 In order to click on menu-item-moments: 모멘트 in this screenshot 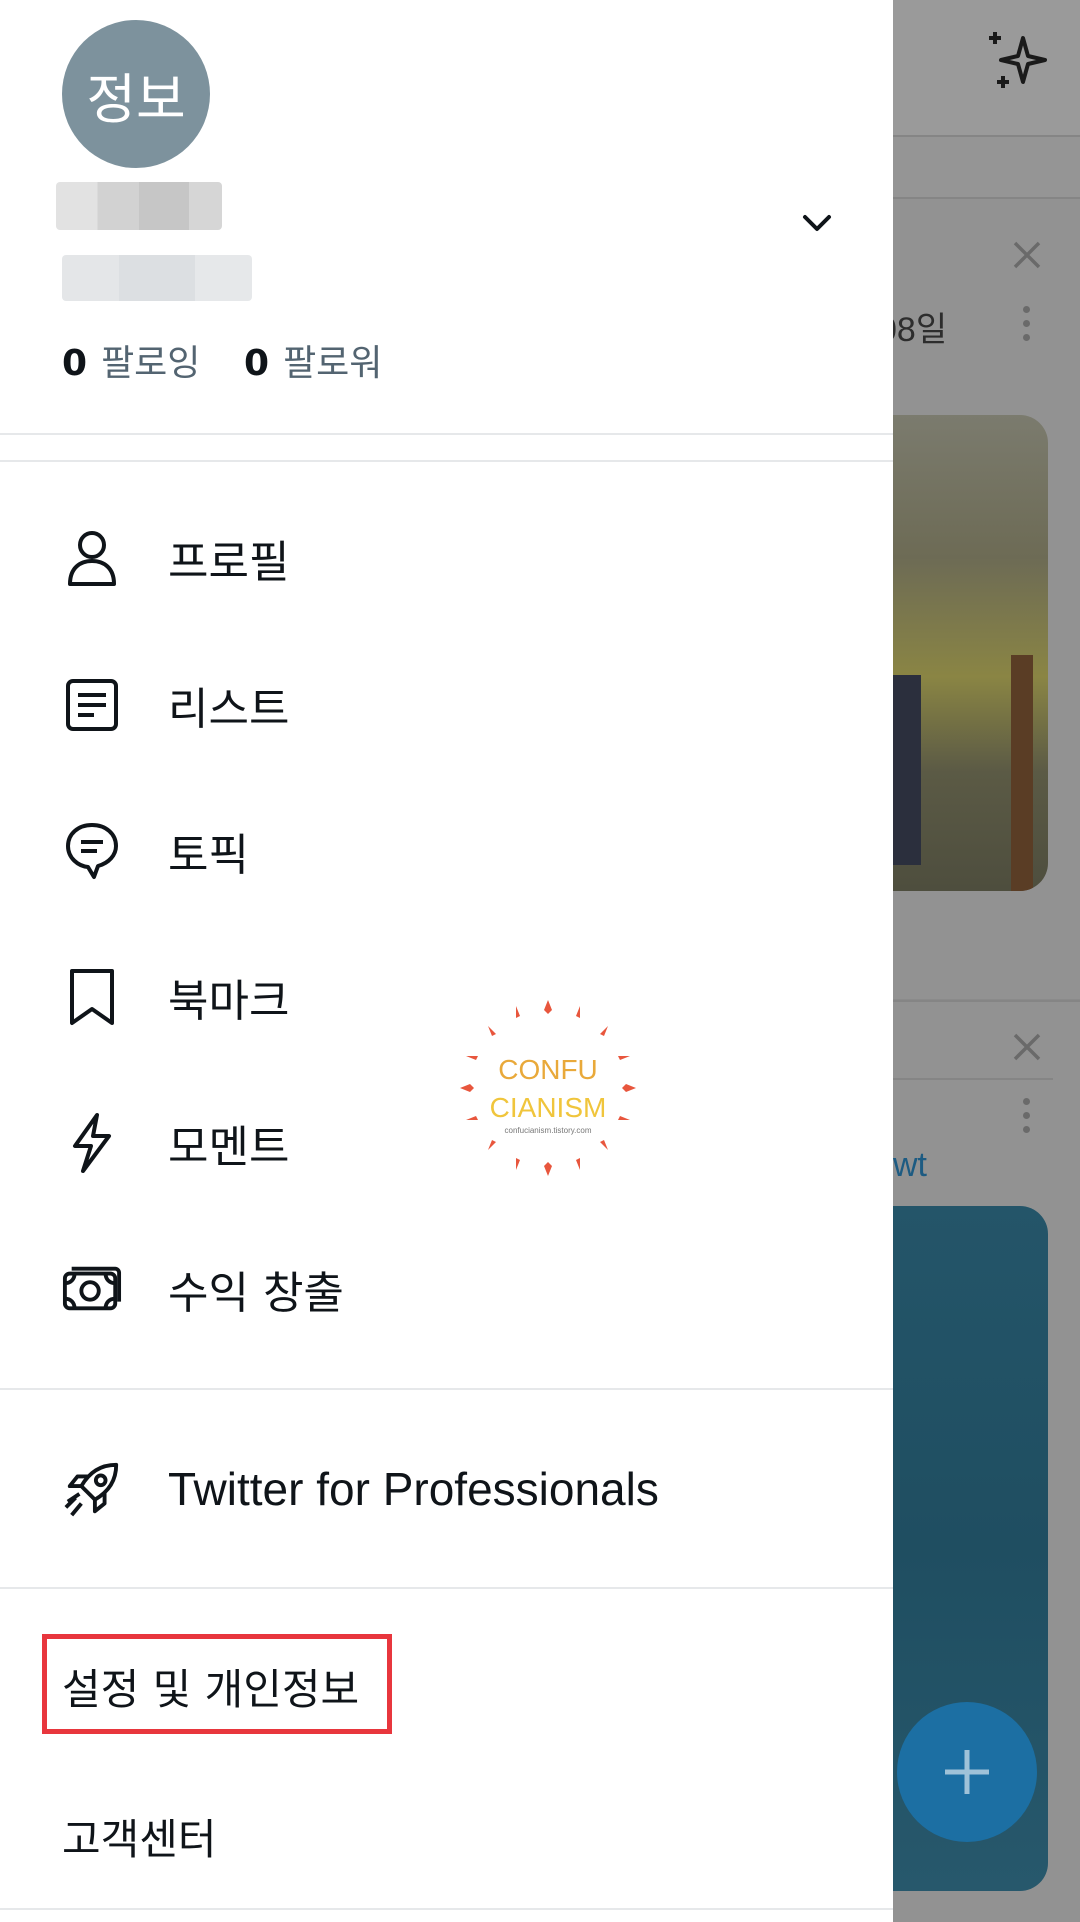, I will do `click(446, 1143)`.